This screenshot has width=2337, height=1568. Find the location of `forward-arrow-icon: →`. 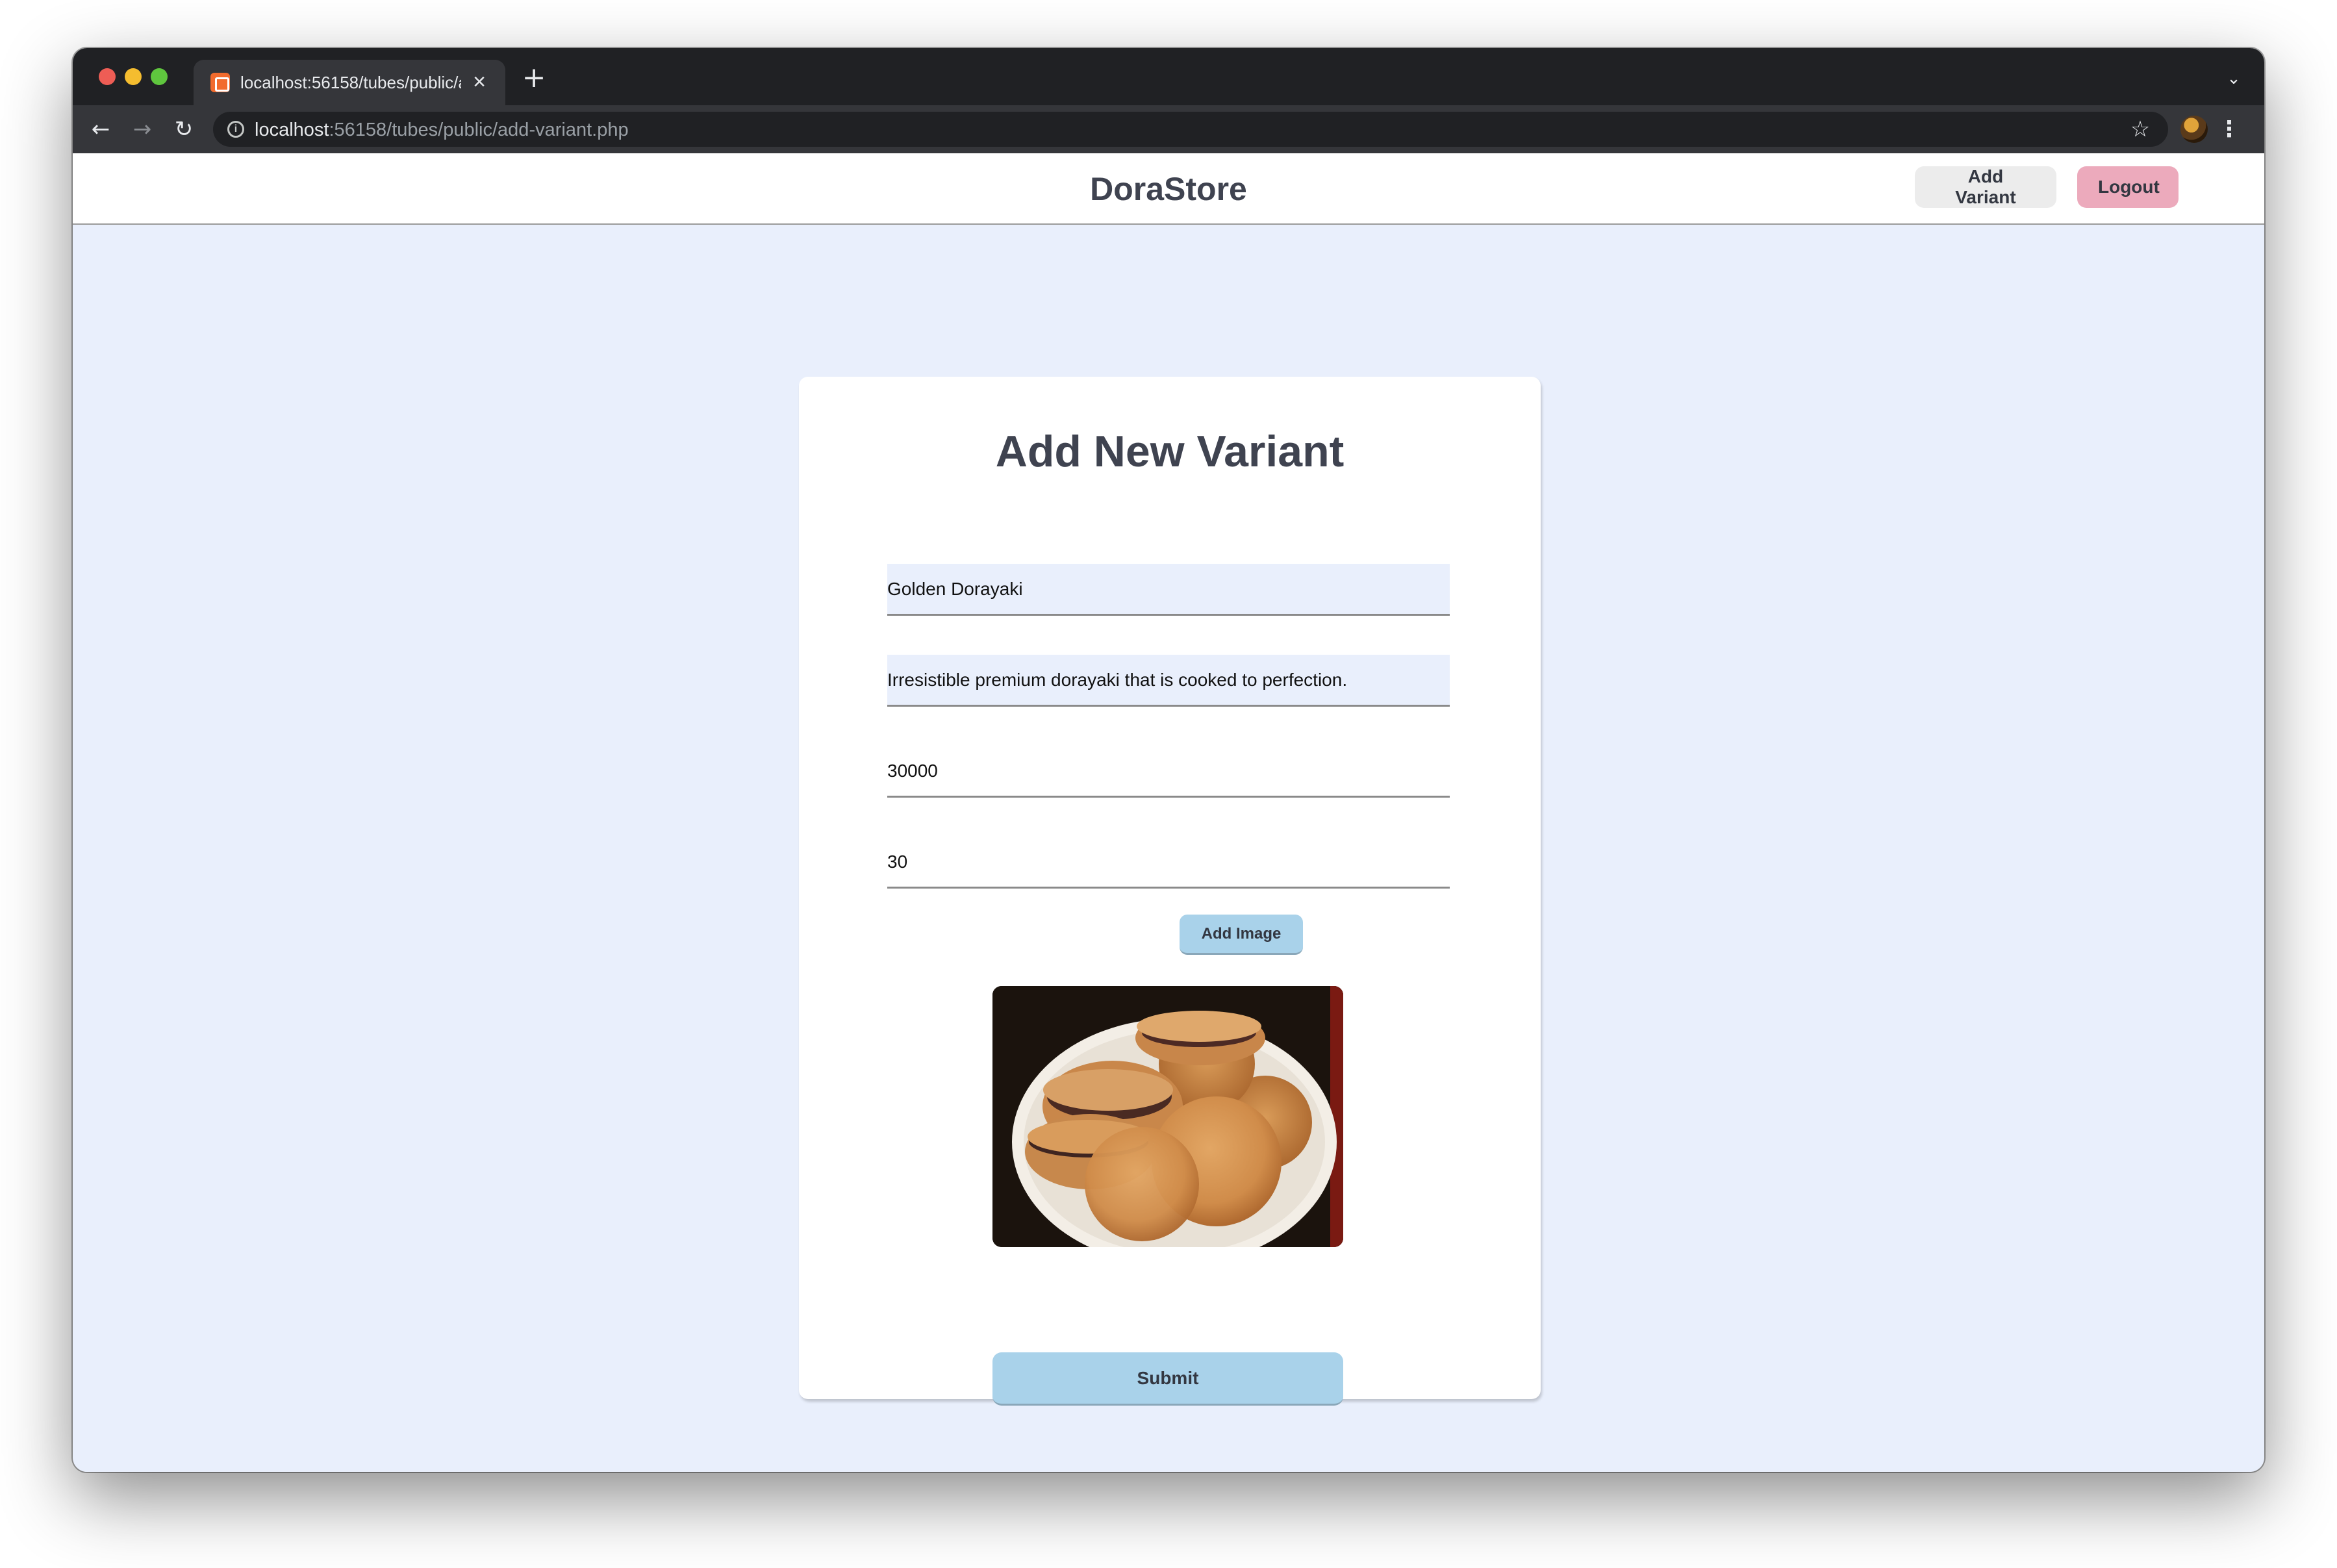

forward-arrow-icon: → is located at coordinates (142, 129).